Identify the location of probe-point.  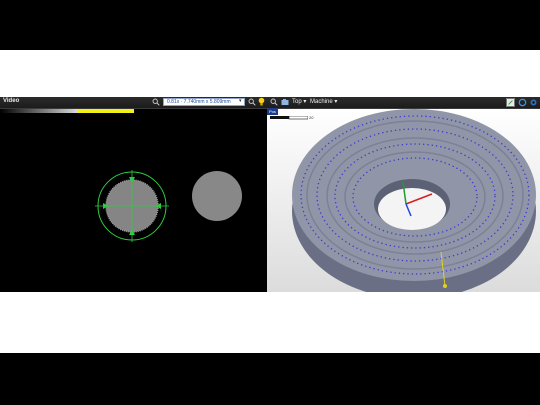
(445, 286).